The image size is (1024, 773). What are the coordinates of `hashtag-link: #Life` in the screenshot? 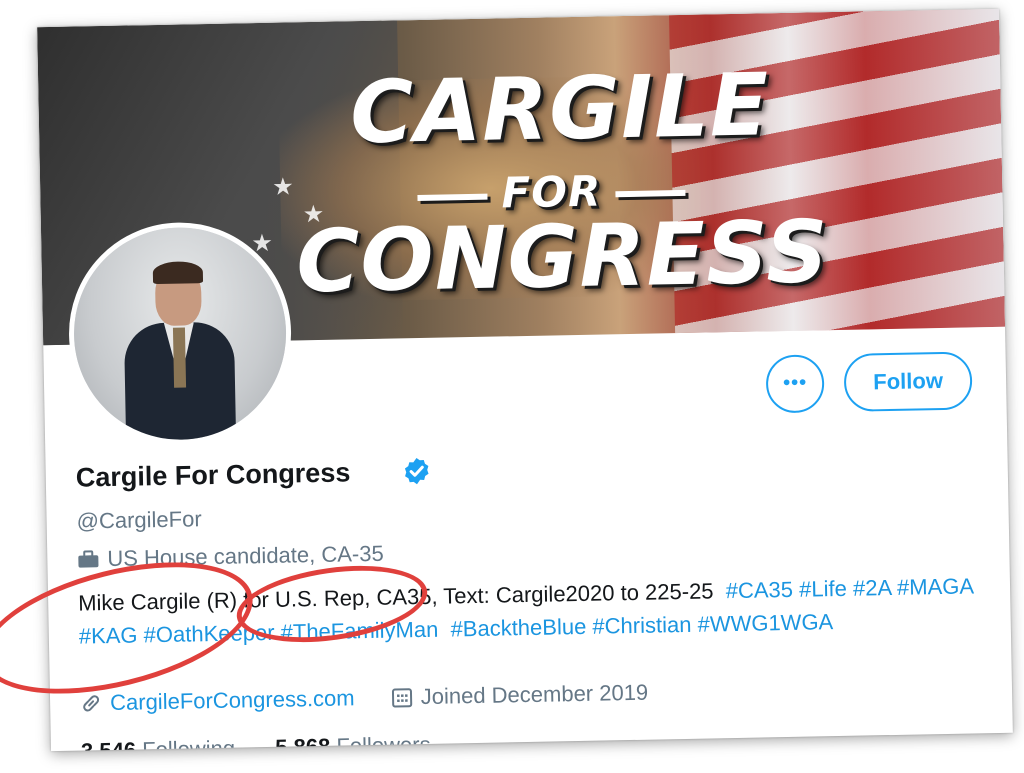 It's located at (823, 589).